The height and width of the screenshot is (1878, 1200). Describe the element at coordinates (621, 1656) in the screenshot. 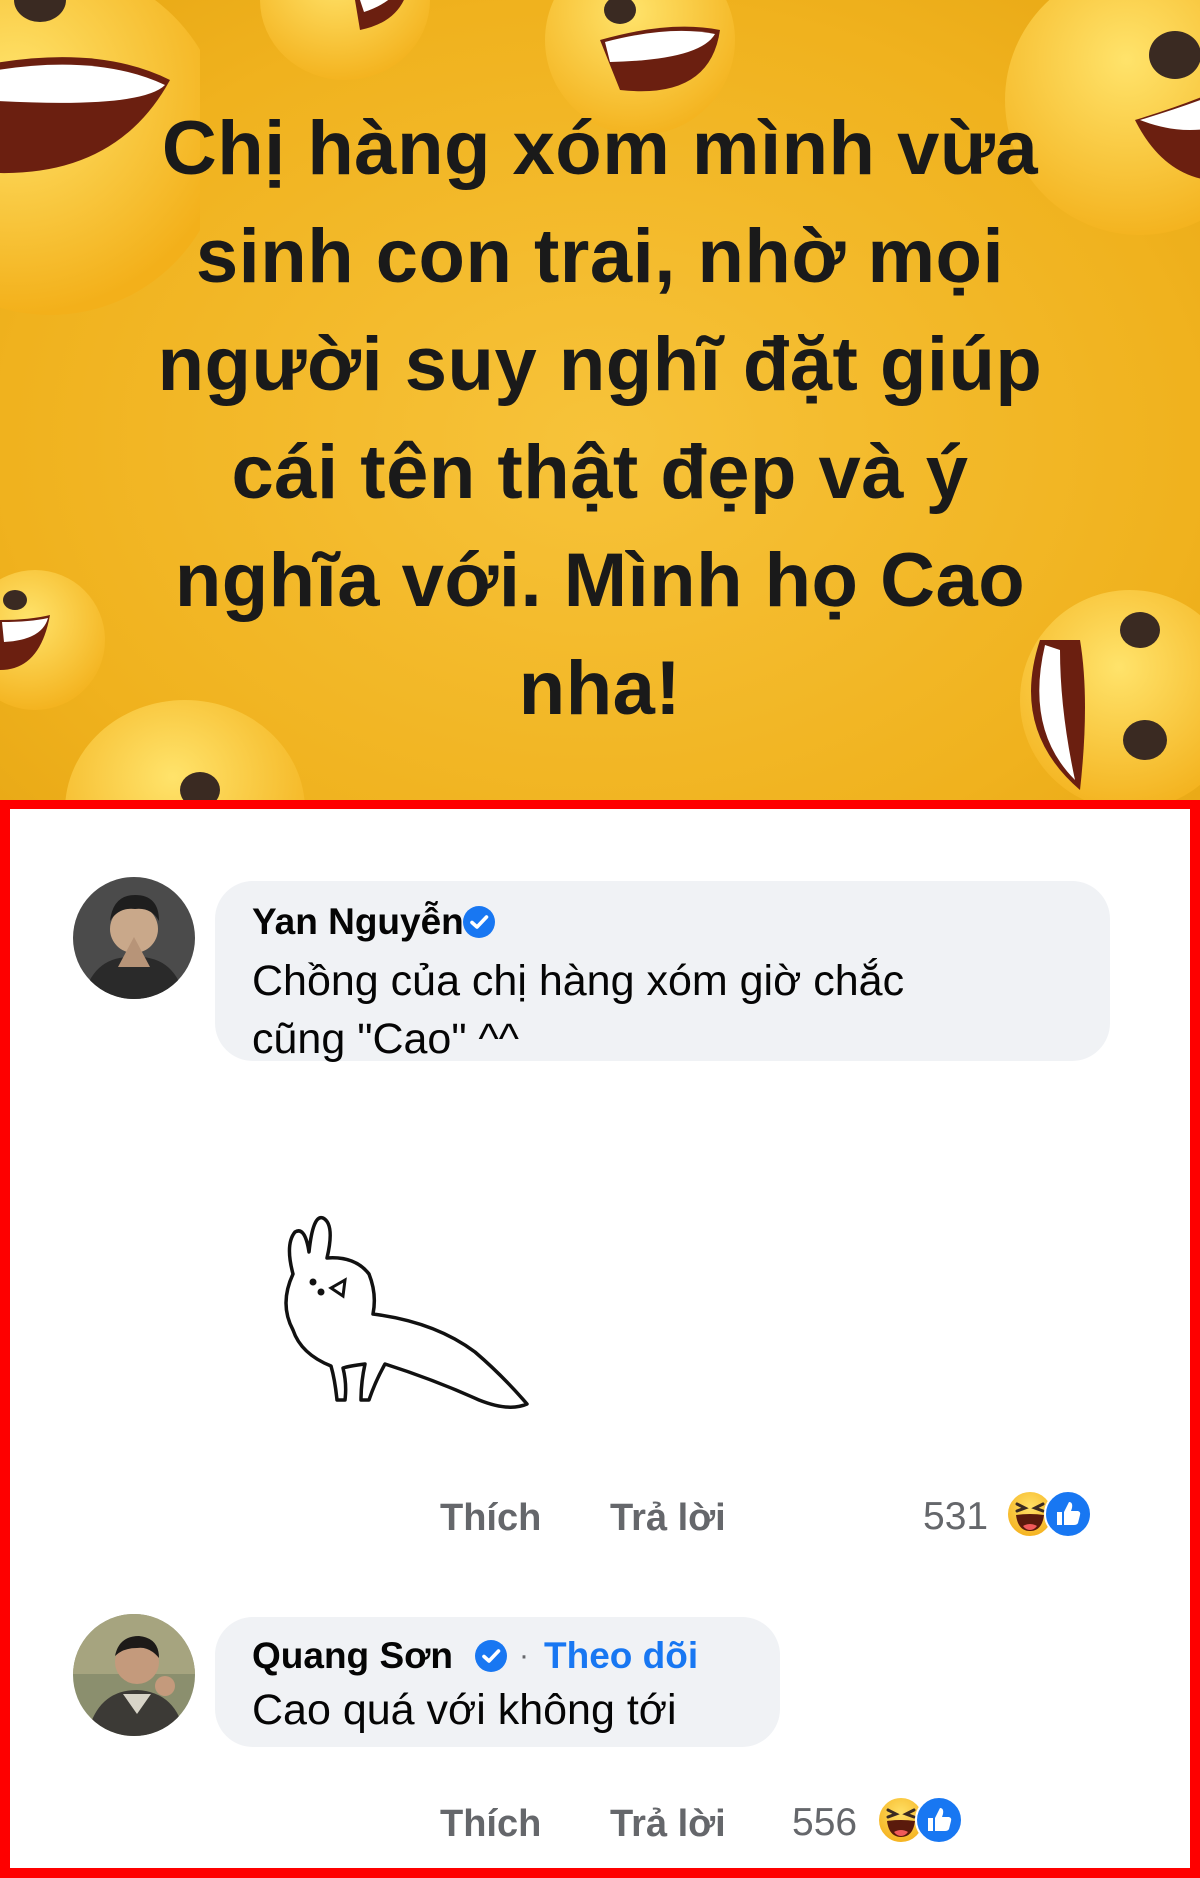

I see `follow-button: Theo dõi` at that location.